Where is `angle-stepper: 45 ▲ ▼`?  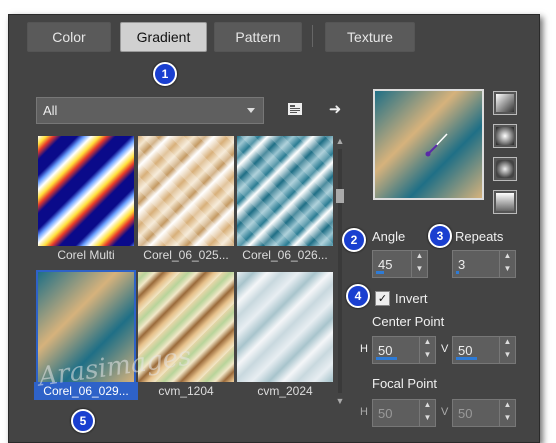
angle-stepper: 45 ▲ ▼ is located at coordinates (400, 264).